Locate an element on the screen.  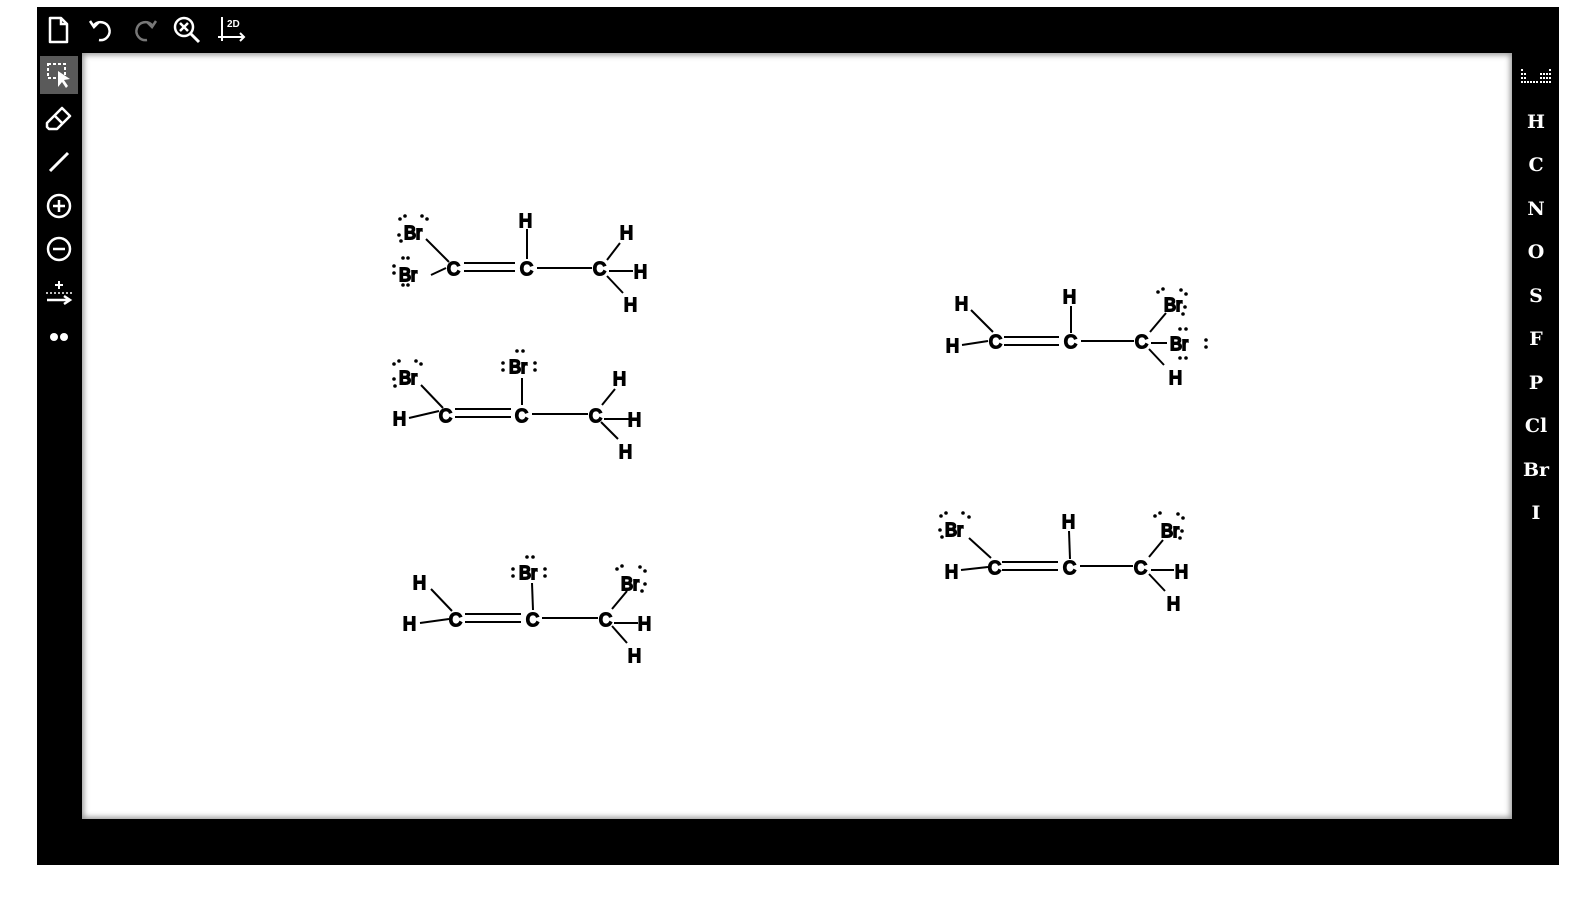
2d-cleanup-button: 2D is located at coordinates (232, 30).